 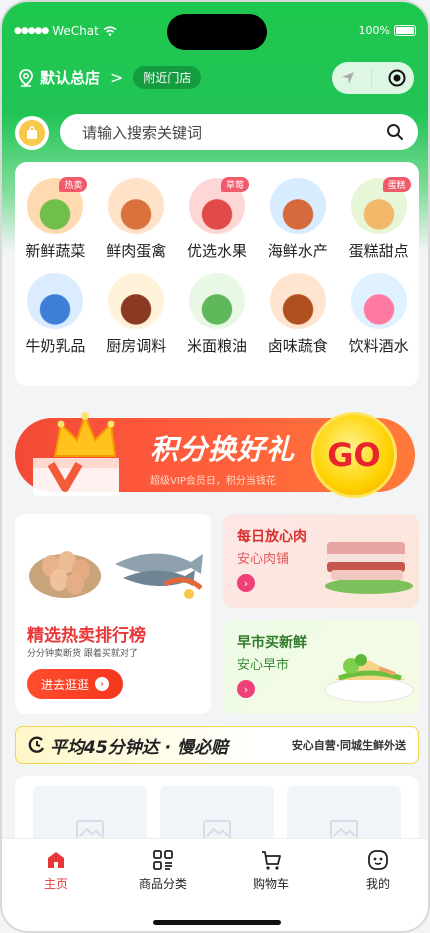 What do you see at coordinates (234, 184) in the screenshot?
I see `category-badge: 草莓` at bounding box center [234, 184].